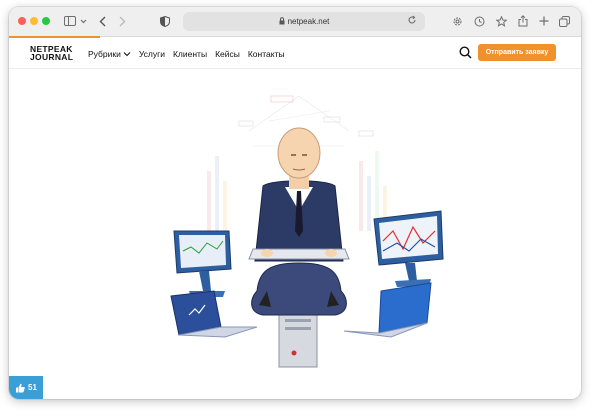  I want to click on browser-titlebar: netpeak.net, so click(295, 22).